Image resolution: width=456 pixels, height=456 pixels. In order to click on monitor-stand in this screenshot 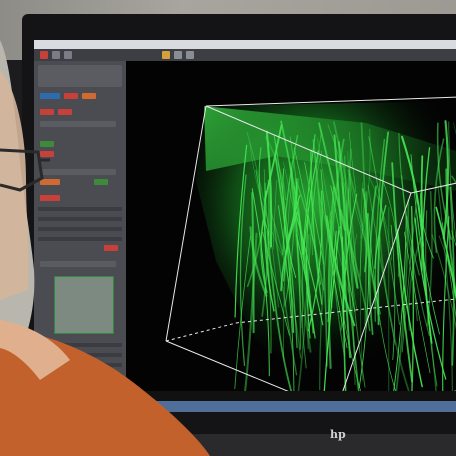, I will do `click(313, 445)`.